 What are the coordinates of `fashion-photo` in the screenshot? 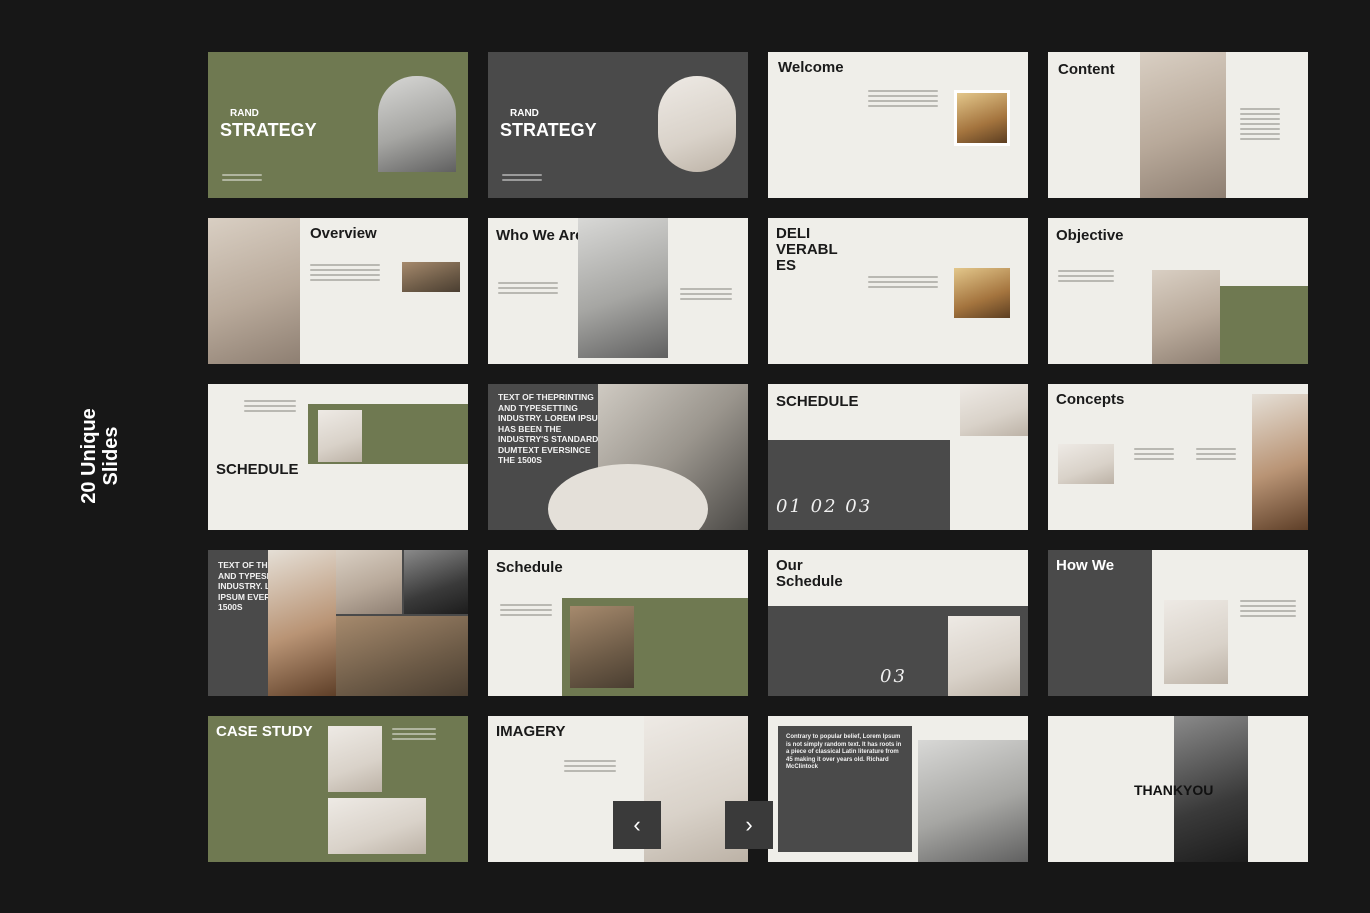 It's located at (982, 293).